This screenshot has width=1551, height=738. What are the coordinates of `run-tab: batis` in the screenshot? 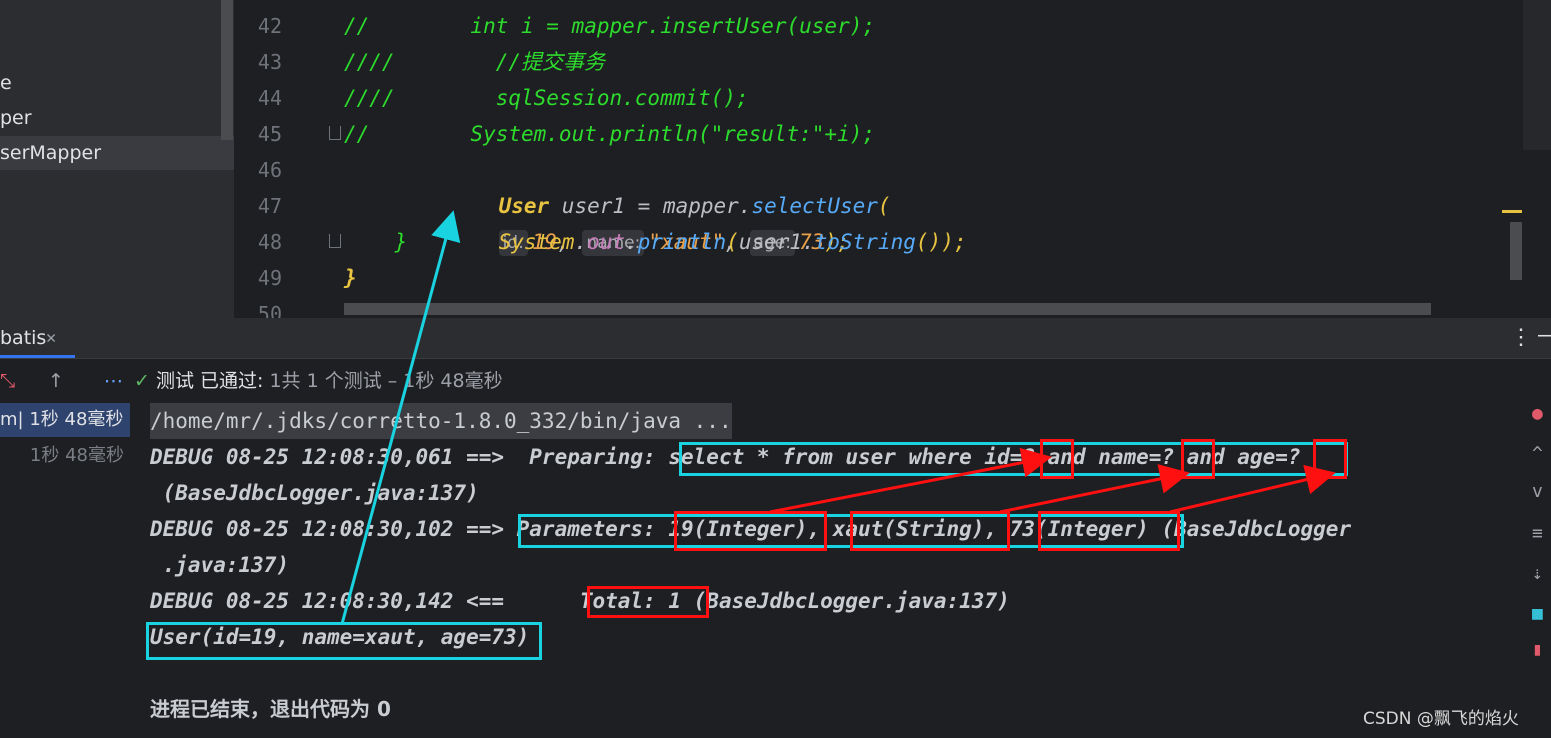 It's located at (26, 338).